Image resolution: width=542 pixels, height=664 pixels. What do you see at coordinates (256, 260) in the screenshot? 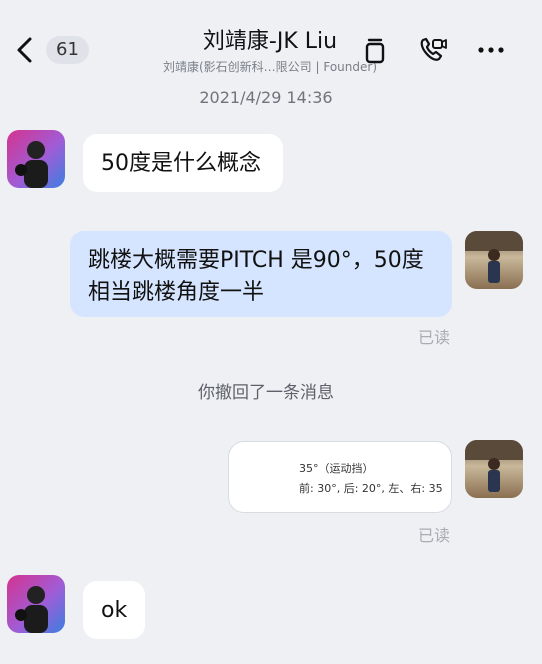
I see `message-text-line1: 跳楼大概需要PITCH 是90°，50度` at bounding box center [256, 260].